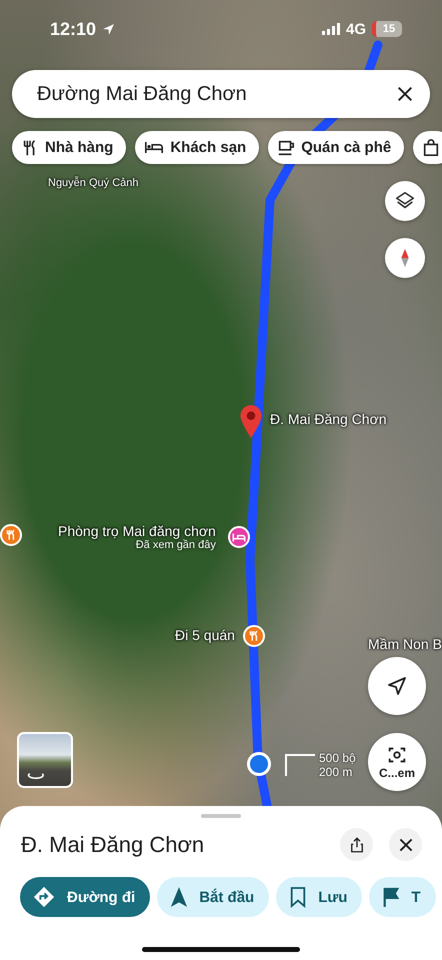  I want to click on map-label: Nguyễn Quý Cảnh, so click(93, 183).